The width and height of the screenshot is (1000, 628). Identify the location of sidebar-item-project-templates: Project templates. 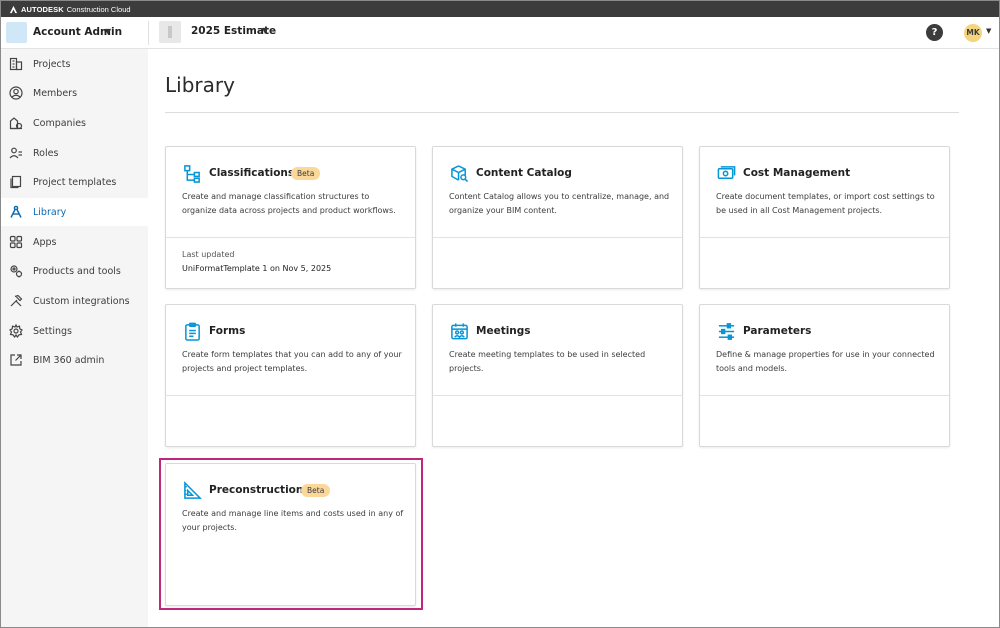
(74, 182).